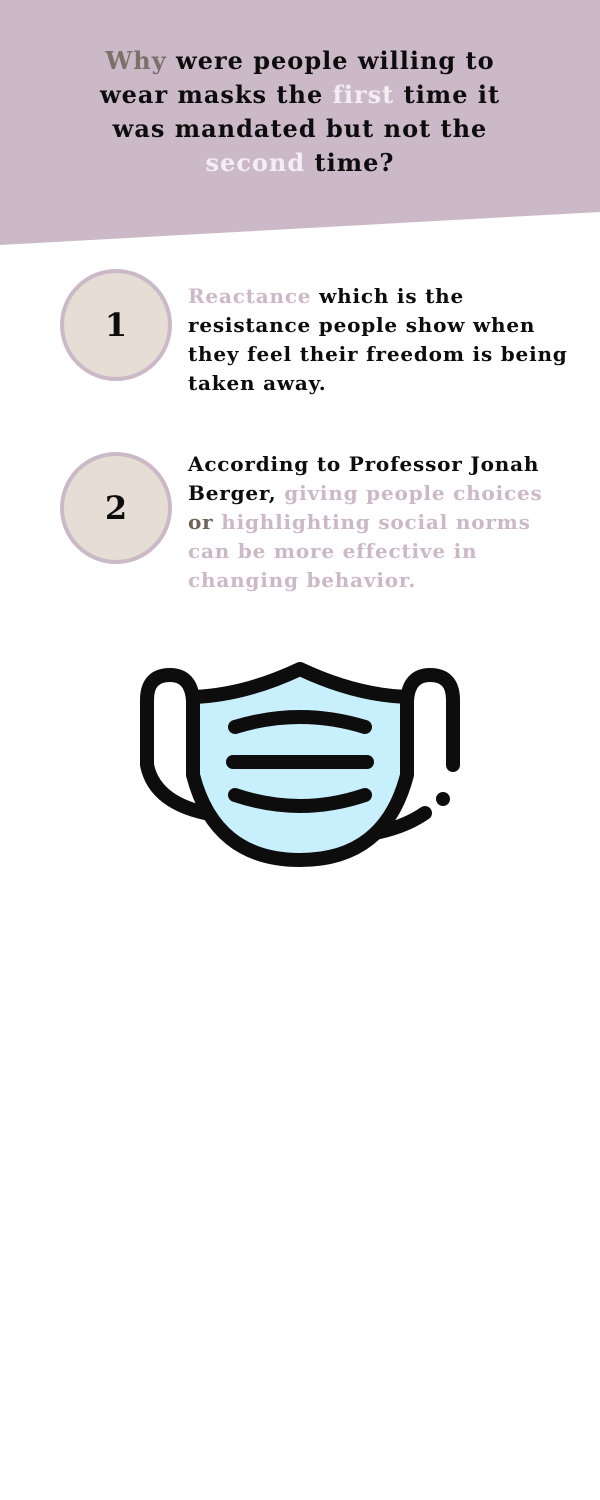 The width and height of the screenshot is (600, 1500). Describe the element at coordinates (116, 508) in the screenshot. I see `number-badge-2: 2` at that location.